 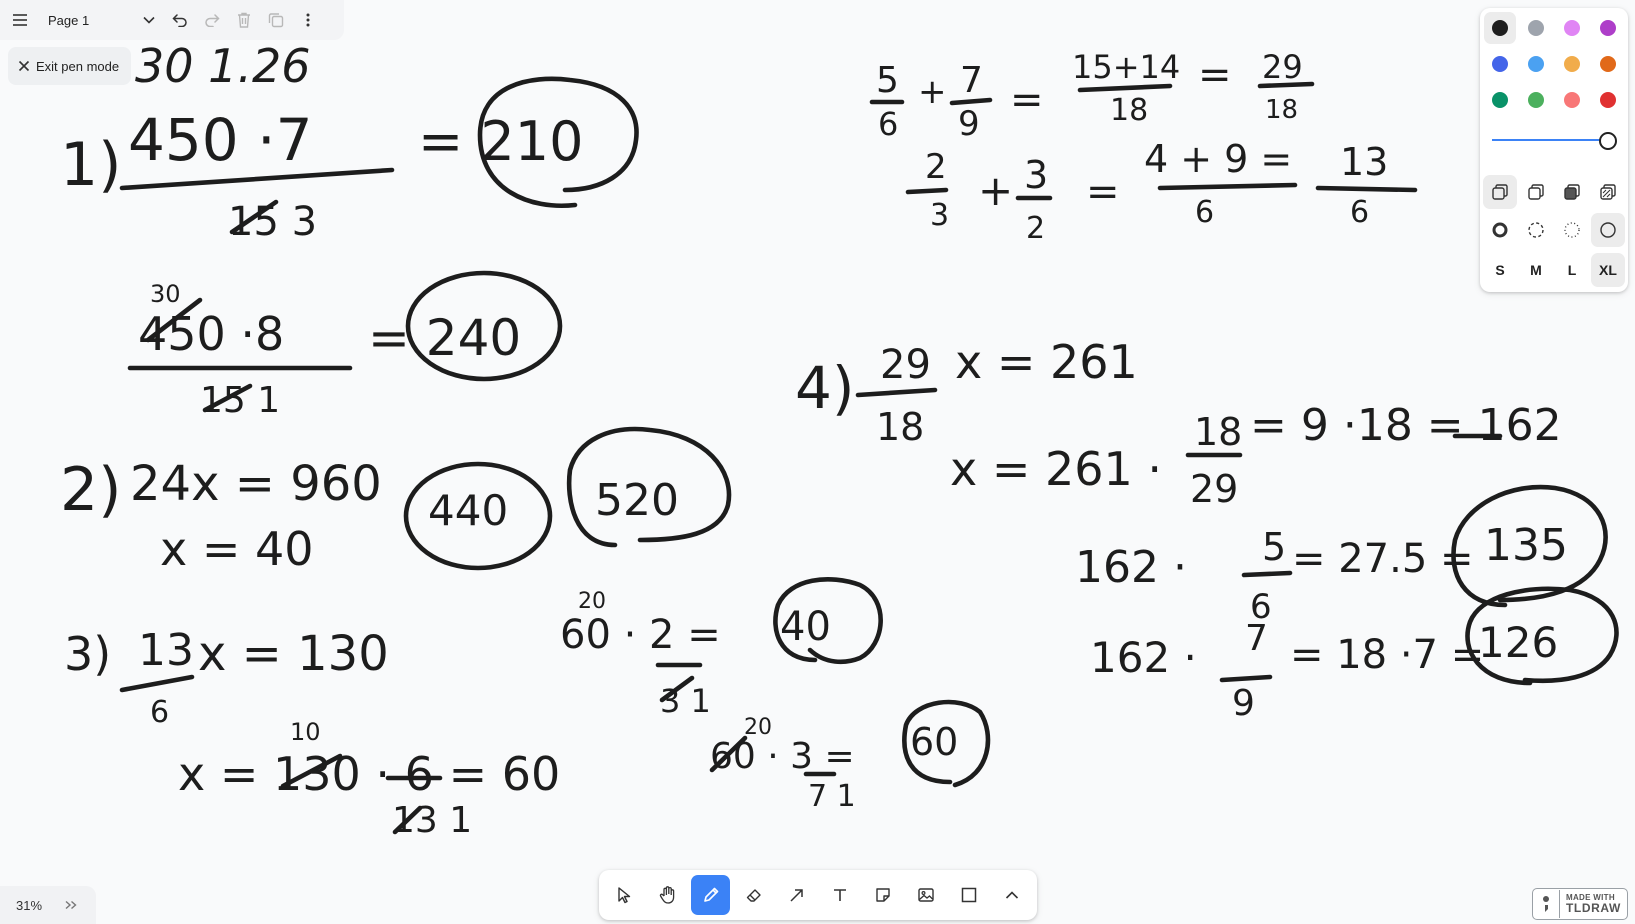 What do you see at coordinates (1536, 270) in the screenshot?
I see `size-m-button: M` at bounding box center [1536, 270].